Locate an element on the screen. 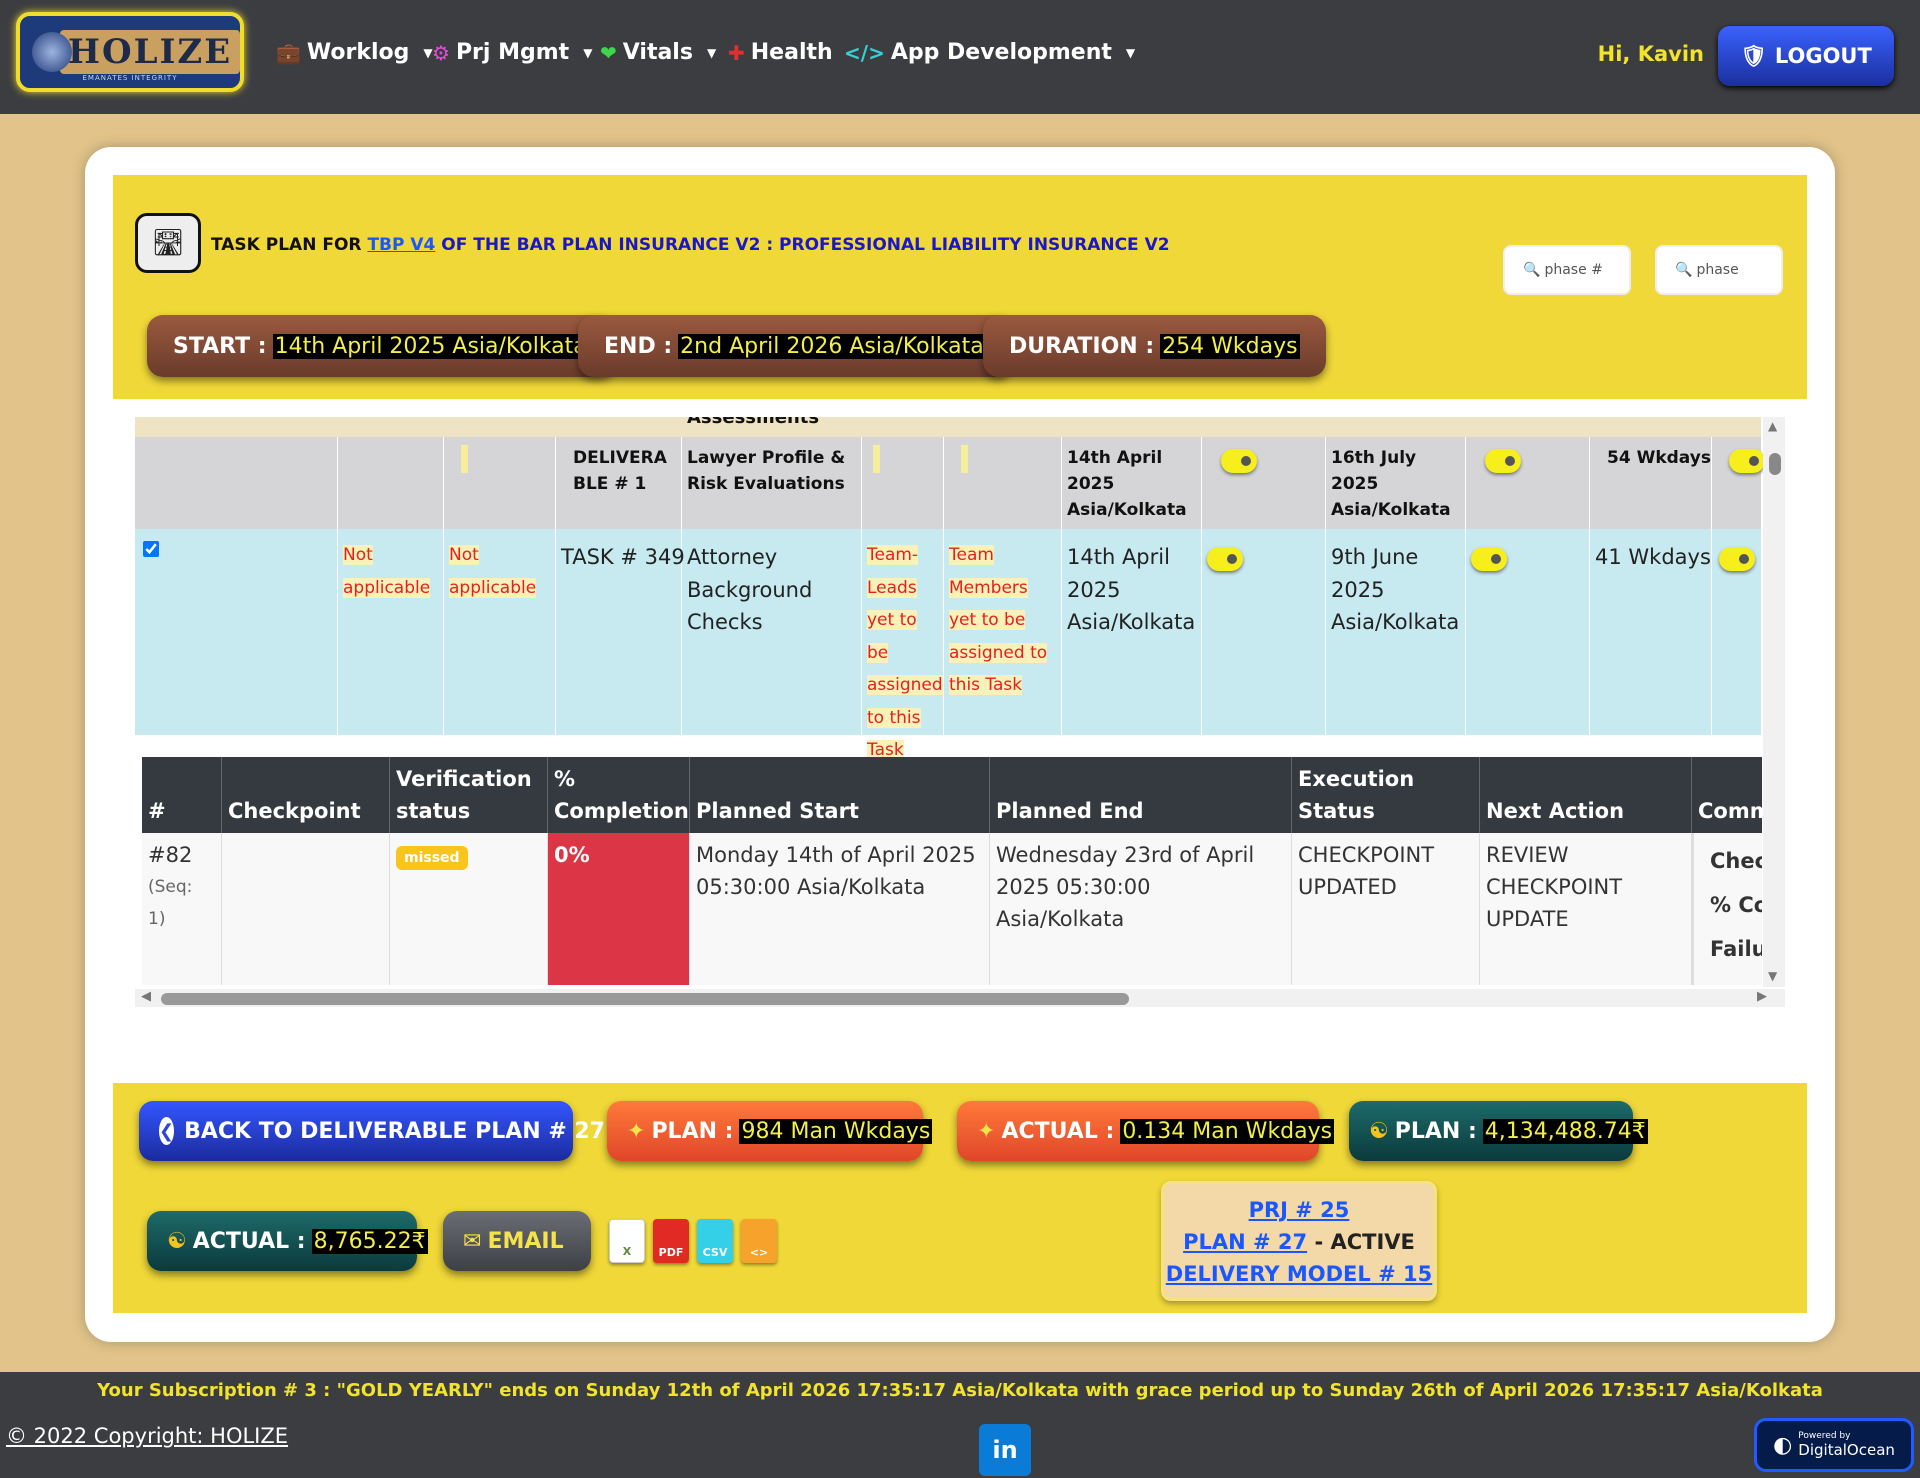  phase-placeholder: phase is located at coordinates (1717, 270).